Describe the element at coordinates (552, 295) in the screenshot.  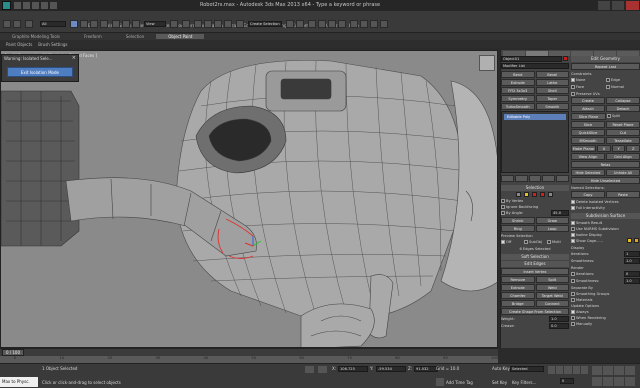
I see `target-weld-button: Target Weld` at that location.